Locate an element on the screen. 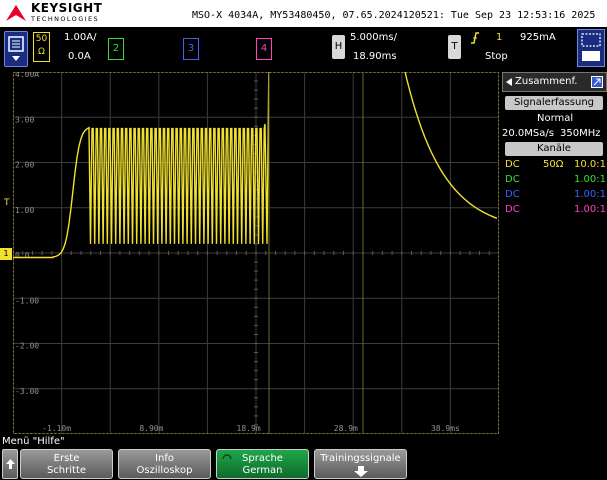 Image resolution: width=607 pixels, height=480 pixels. softkey-training-signals: Trainingssignale is located at coordinates (360, 464).